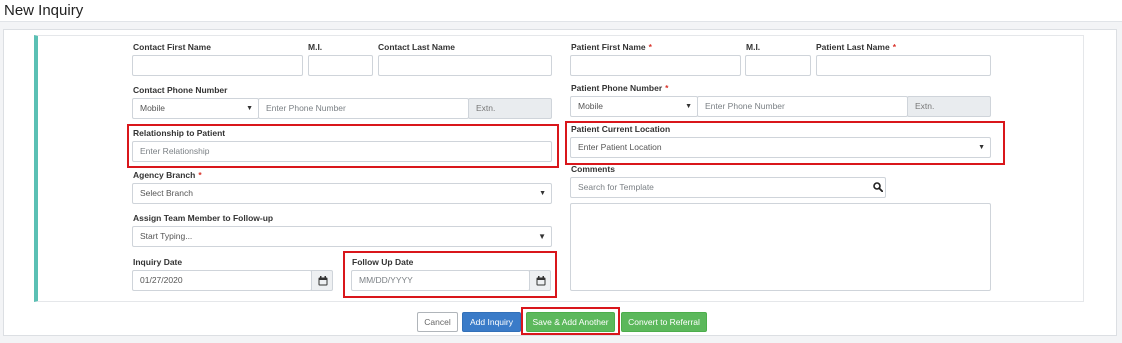 The width and height of the screenshot is (1122, 343). What do you see at coordinates (570, 321) in the screenshot?
I see `save-and-add-another-highlight` at bounding box center [570, 321].